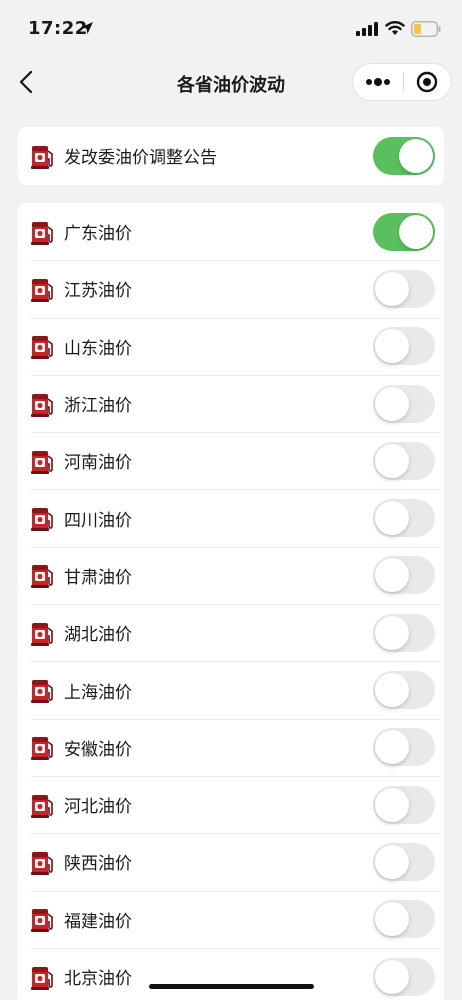 This screenshot has height=1000, width=462. What do you see at coordinates (98, 463) in the screenshot?
I see `province-label: 河南油价` at bounding box center [98, 463].